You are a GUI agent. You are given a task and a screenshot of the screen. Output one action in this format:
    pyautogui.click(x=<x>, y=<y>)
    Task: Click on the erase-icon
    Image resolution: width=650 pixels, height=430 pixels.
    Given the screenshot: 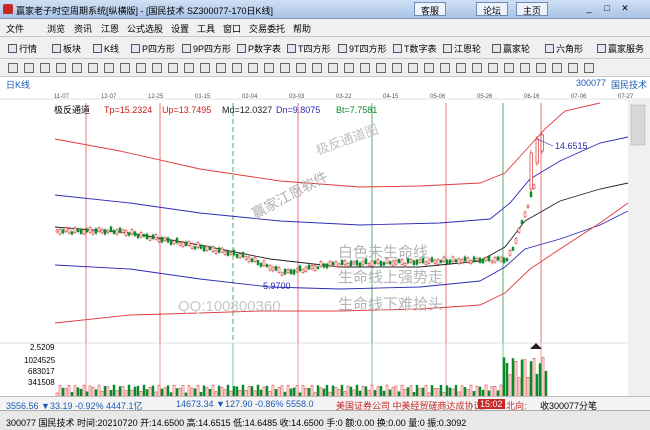 What is the action you would take?
    pyautogui.click(x=429, y=68)
    